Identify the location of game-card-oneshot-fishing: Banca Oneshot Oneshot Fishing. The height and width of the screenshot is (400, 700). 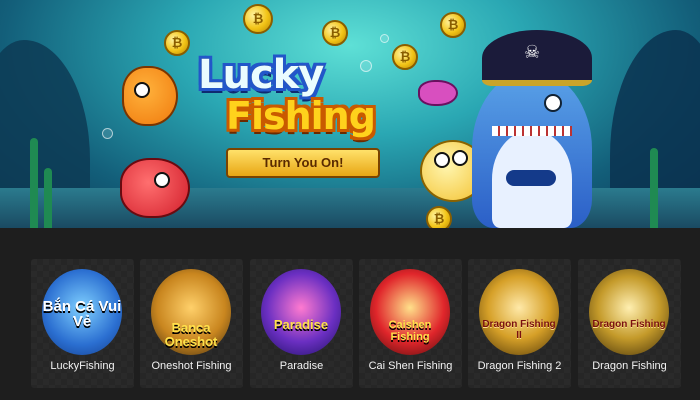
(191, 323).